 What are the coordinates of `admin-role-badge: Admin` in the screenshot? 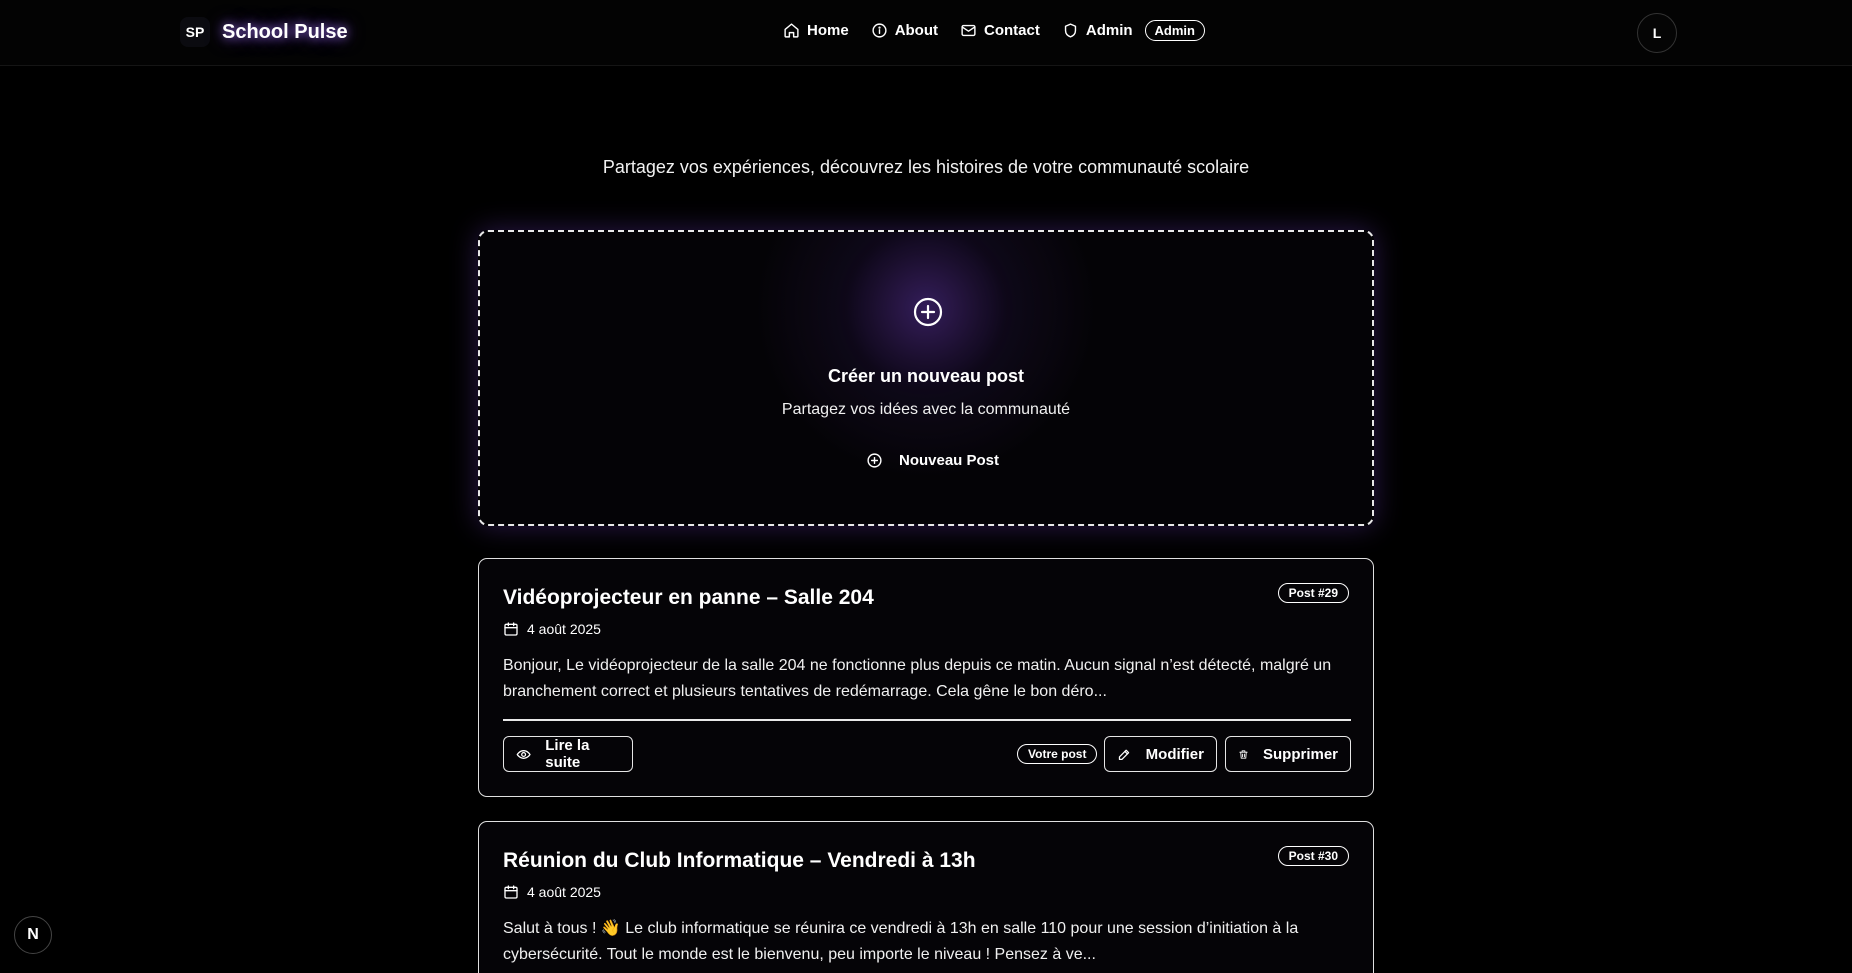 It's located at (1174, 30).